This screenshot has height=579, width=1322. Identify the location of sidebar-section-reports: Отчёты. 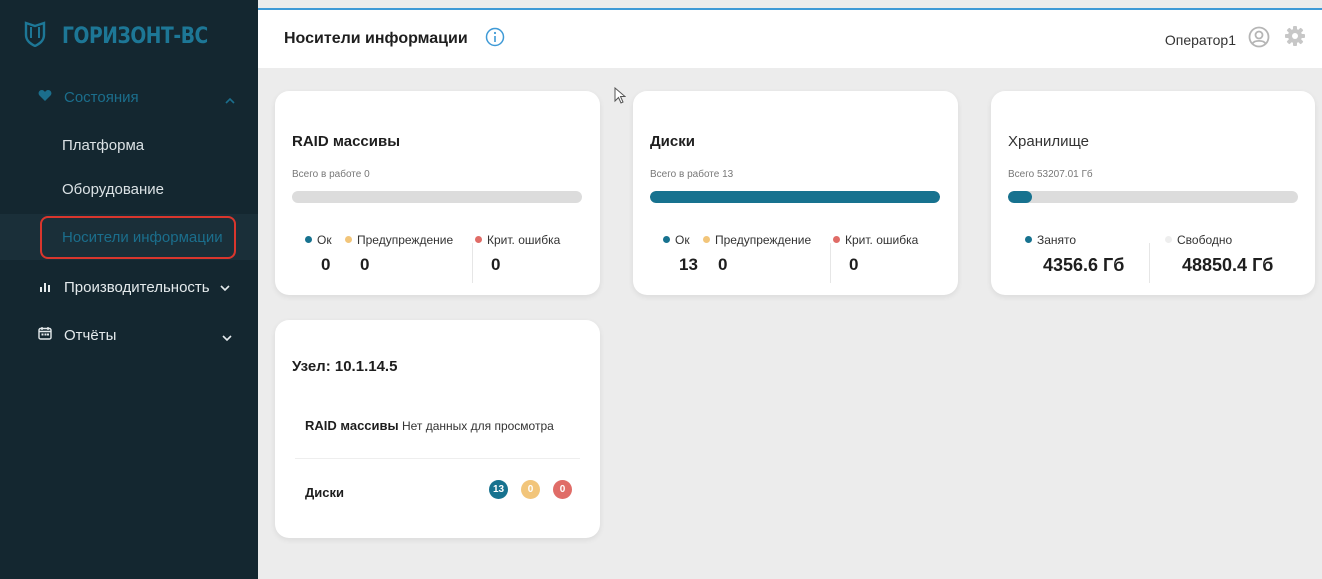
(129, 335).